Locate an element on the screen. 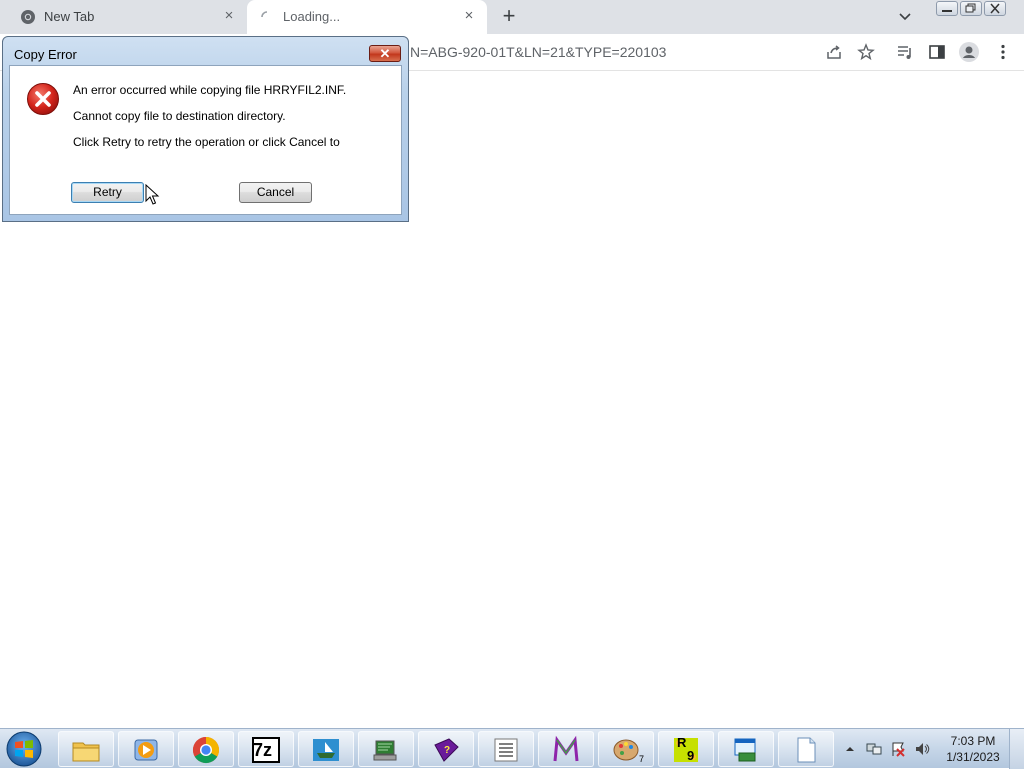  volume-icon is located at coordinates (922, 749).